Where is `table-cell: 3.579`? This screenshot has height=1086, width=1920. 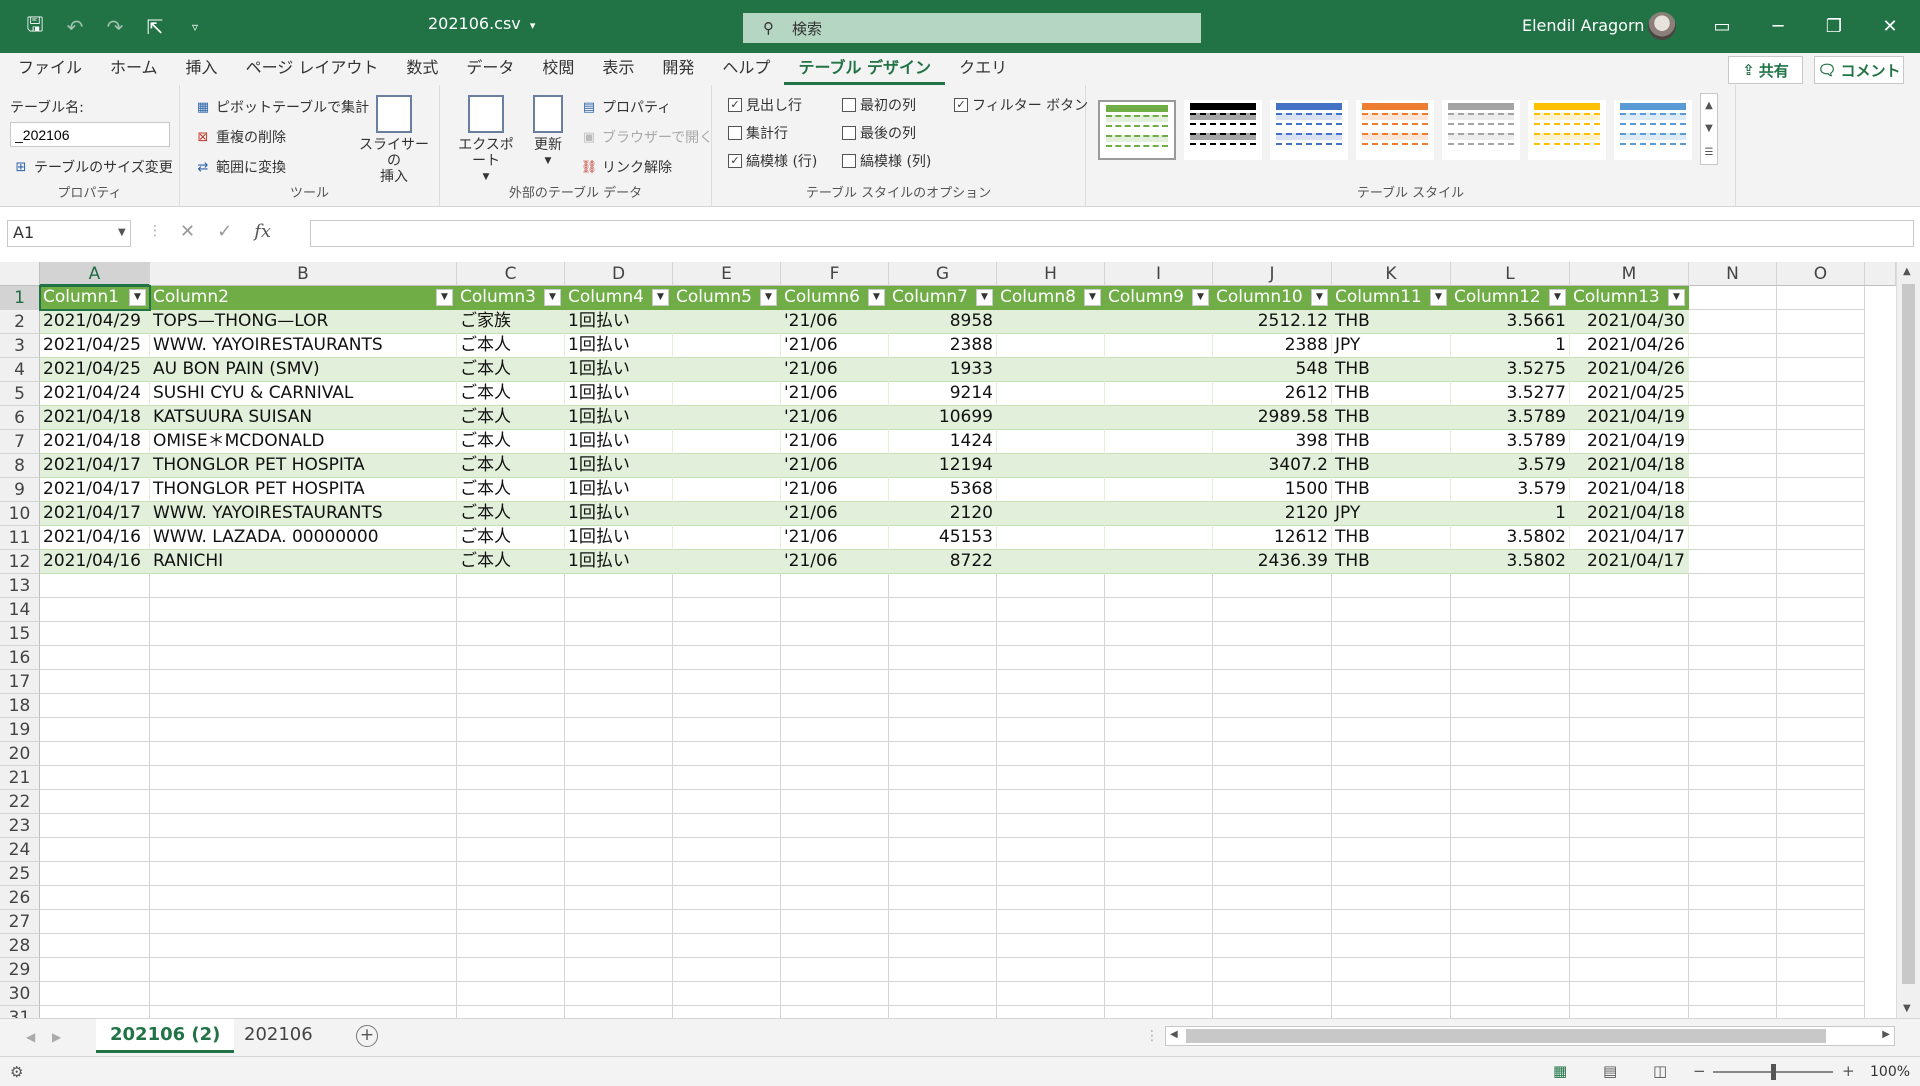 table-cell: 3.579 is located at coordinates (1510, 490).